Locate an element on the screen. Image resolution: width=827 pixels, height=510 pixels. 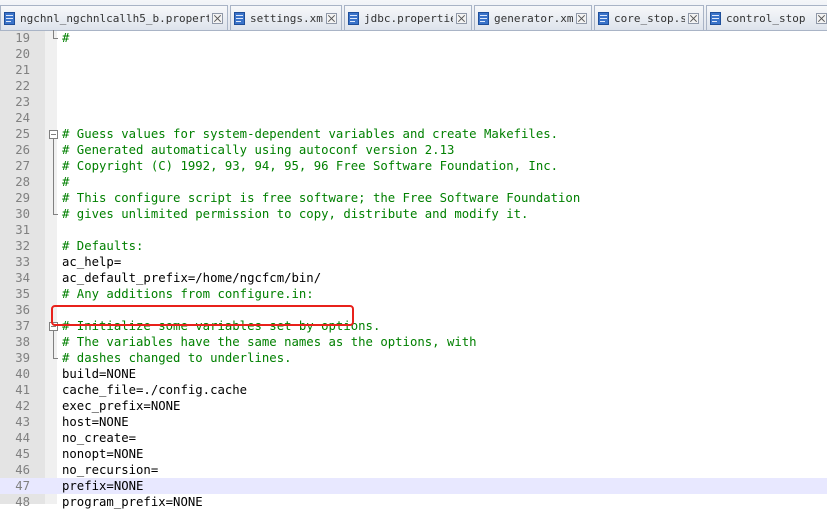
line-number: 32 is located at coordinates (22, 246).